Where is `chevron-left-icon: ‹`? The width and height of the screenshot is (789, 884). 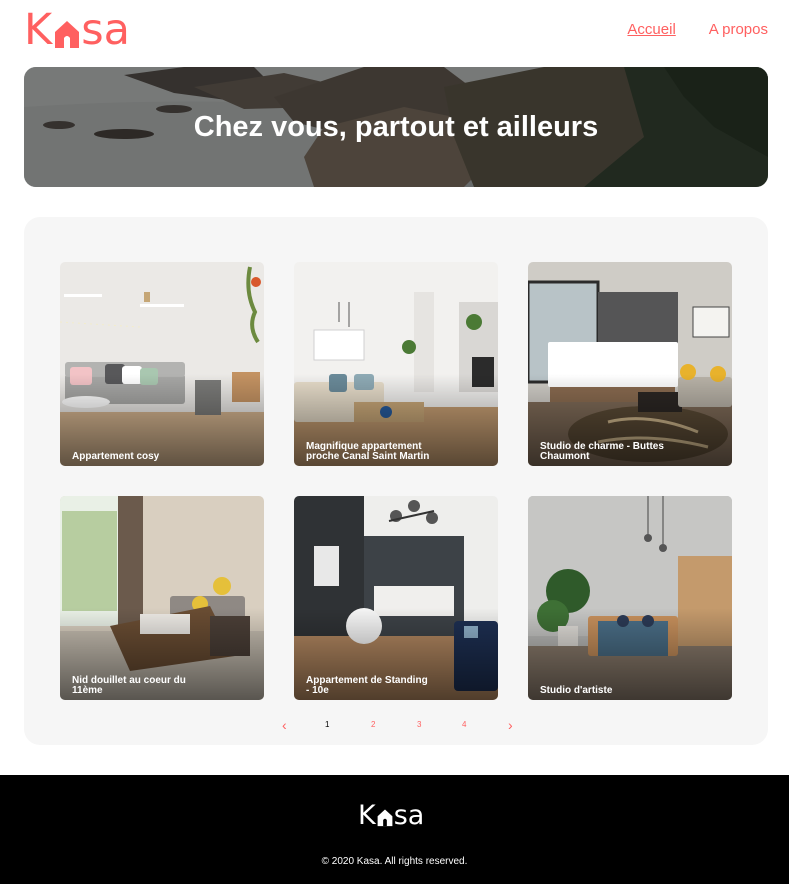
chevron-left-icon: ‹ is located at coordinates (284, 725).